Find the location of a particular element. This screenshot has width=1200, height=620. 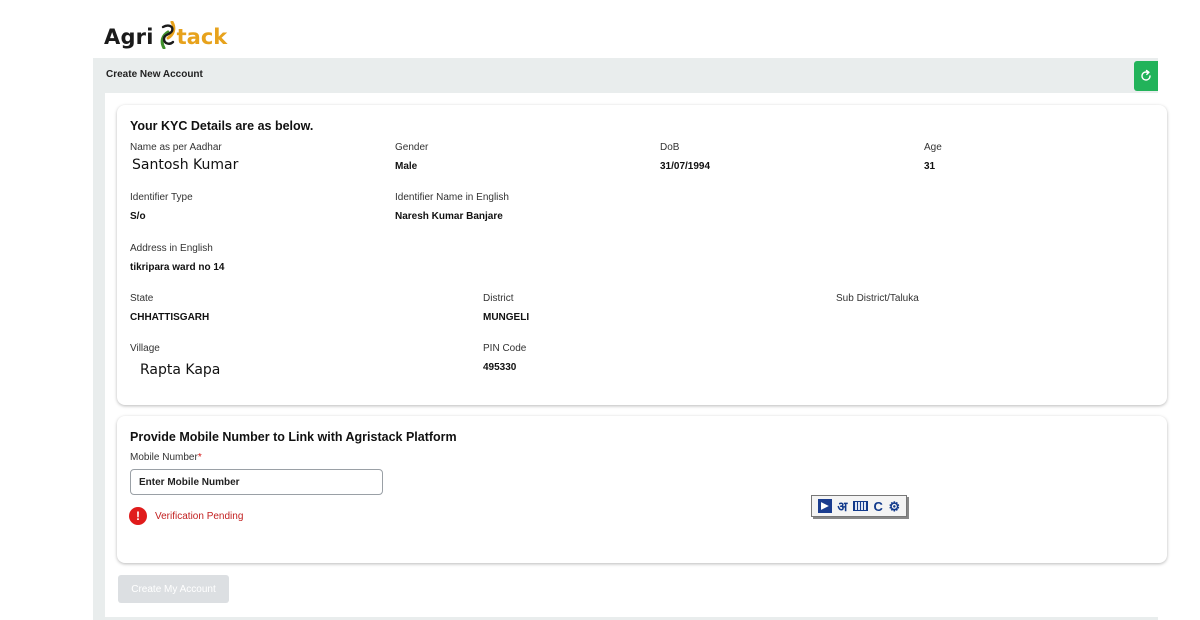

name-value: Santosh Kumar is located at coordinates (185, 165).